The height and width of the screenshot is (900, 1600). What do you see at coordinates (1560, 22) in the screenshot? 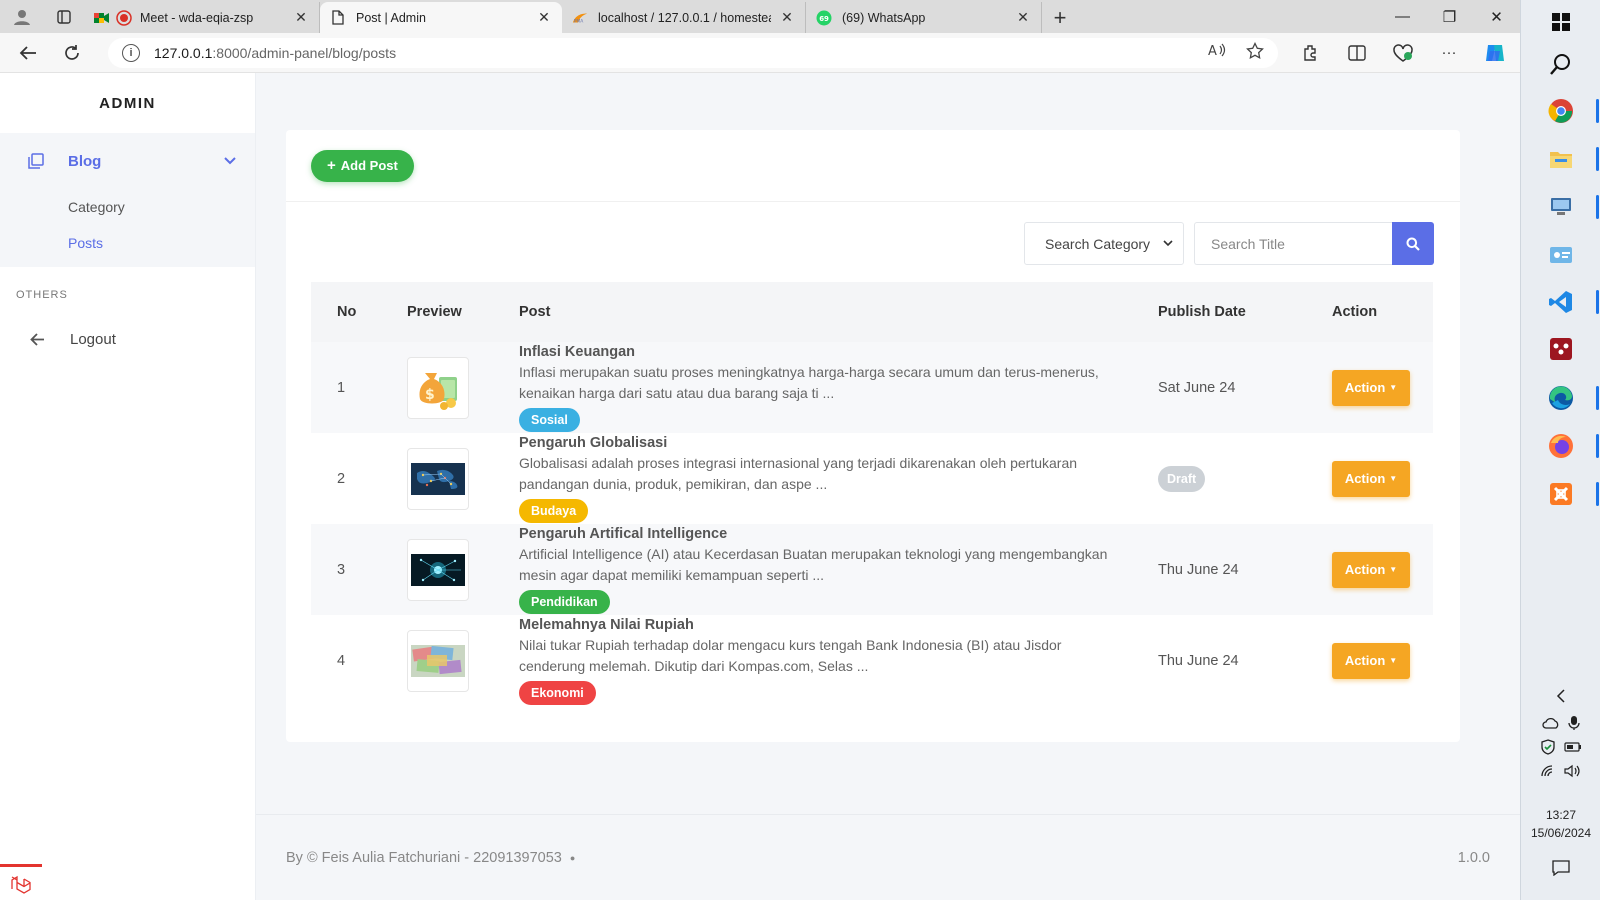
I see `windows-start-icon` at bounding box center [1560, 22].